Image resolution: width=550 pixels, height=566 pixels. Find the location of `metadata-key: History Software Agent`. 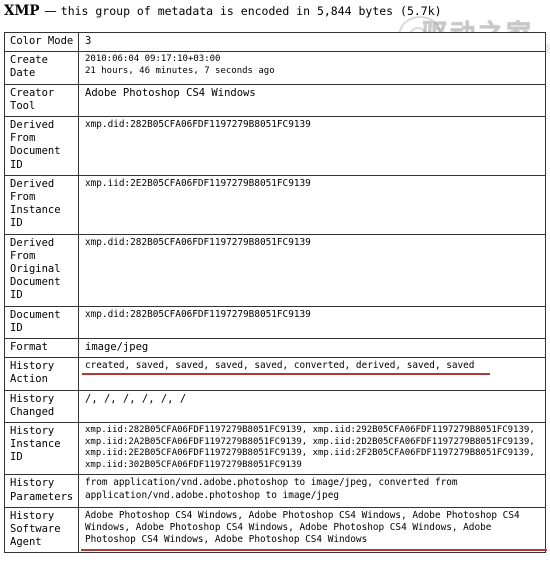

metadata-key: History Software Agent is located at coordinates (41, 530).